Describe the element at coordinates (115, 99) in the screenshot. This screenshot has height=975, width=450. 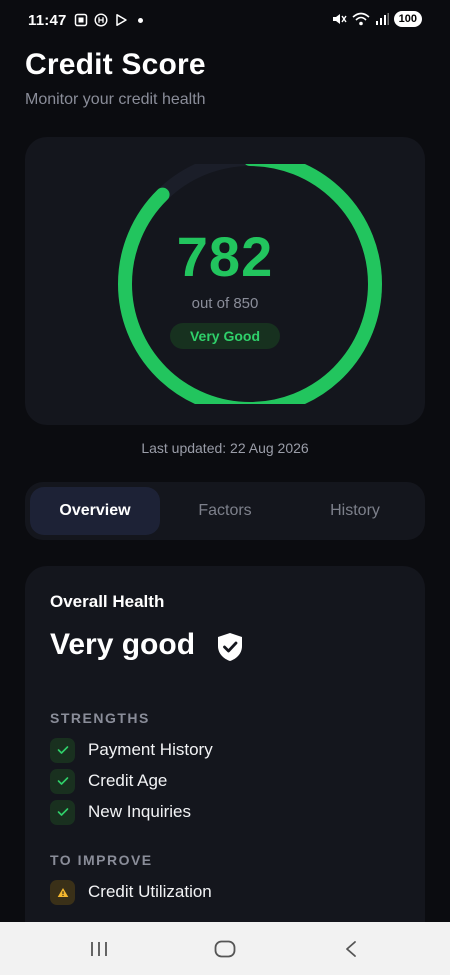
I see `page-subtitle: Monitor your credit health` at that location.